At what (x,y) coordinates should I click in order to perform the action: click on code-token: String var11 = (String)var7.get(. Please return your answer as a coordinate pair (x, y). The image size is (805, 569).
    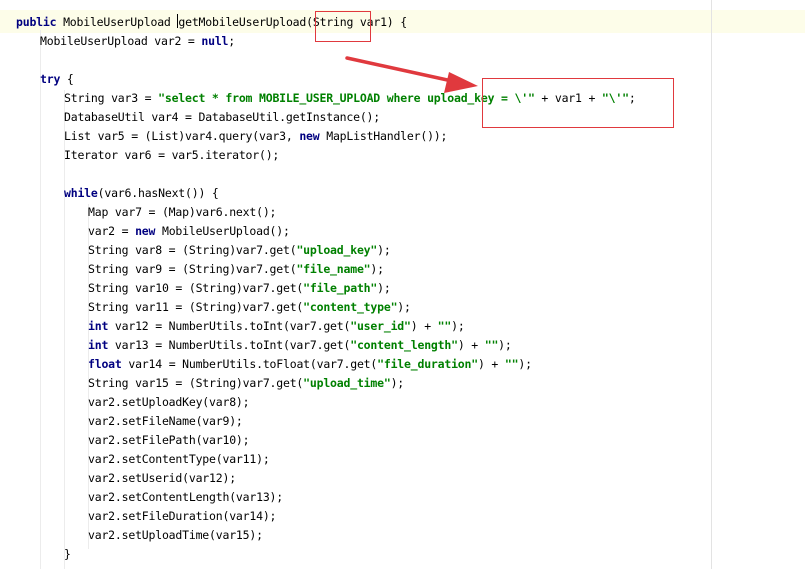
    Looking at the image, I should click on (196, 307).